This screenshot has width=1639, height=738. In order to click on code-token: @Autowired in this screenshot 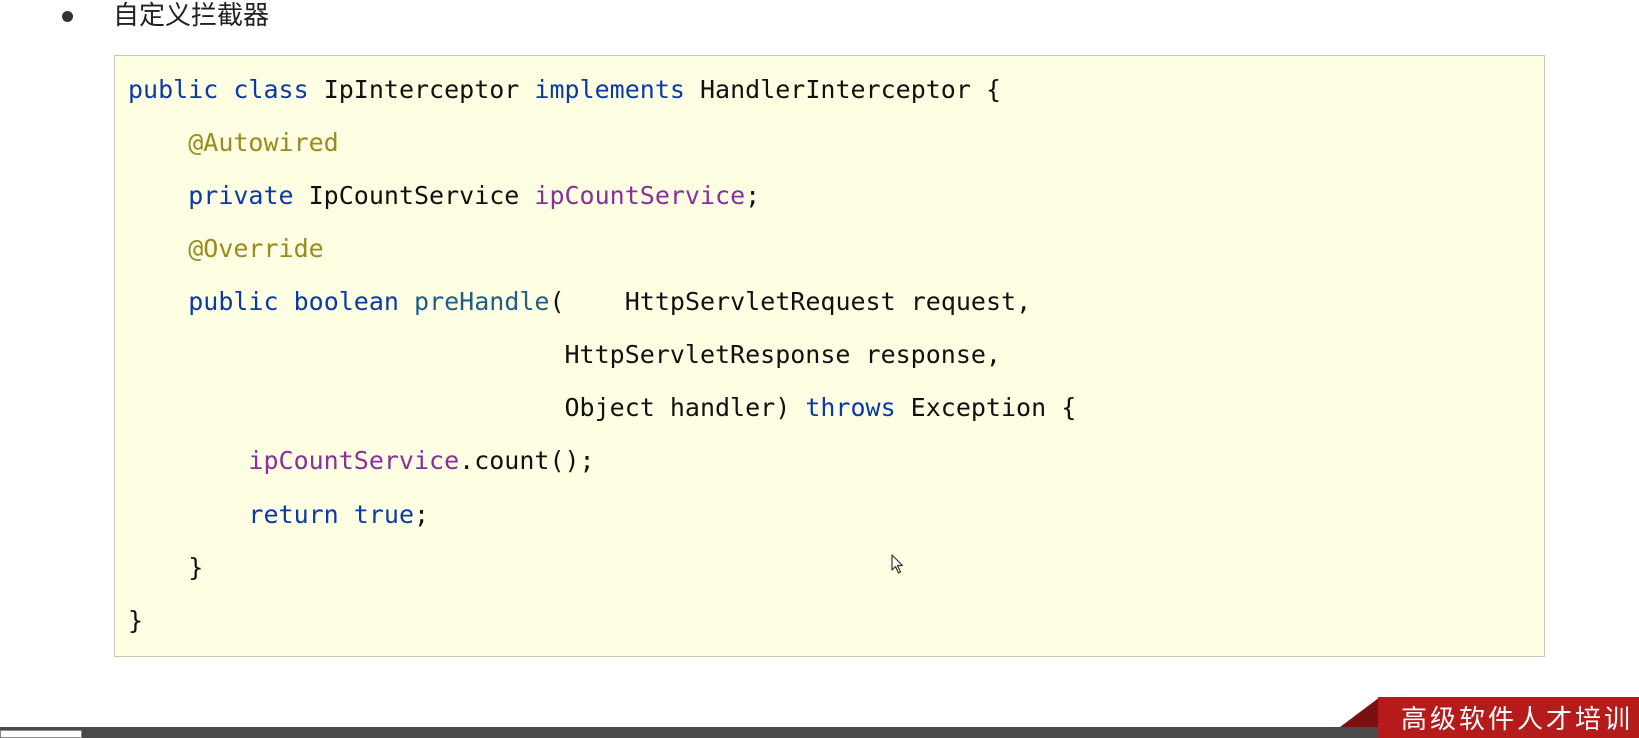, I will do `click(263, 142)`.